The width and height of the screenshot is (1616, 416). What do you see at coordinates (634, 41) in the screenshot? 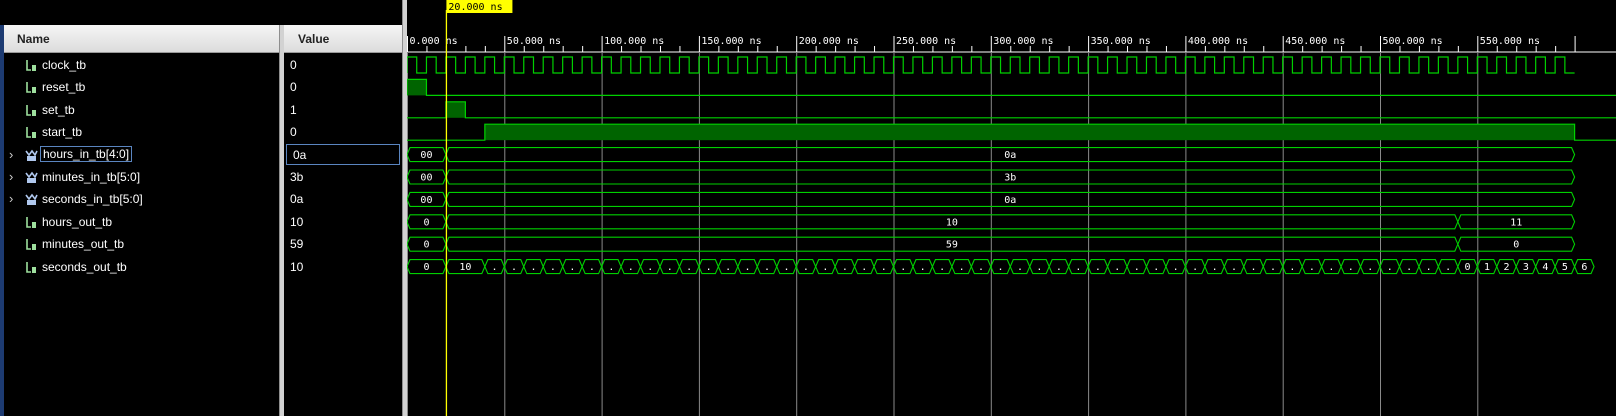
I see `time-tick-label: 100.000 ns` at bounding box center [634, 41].